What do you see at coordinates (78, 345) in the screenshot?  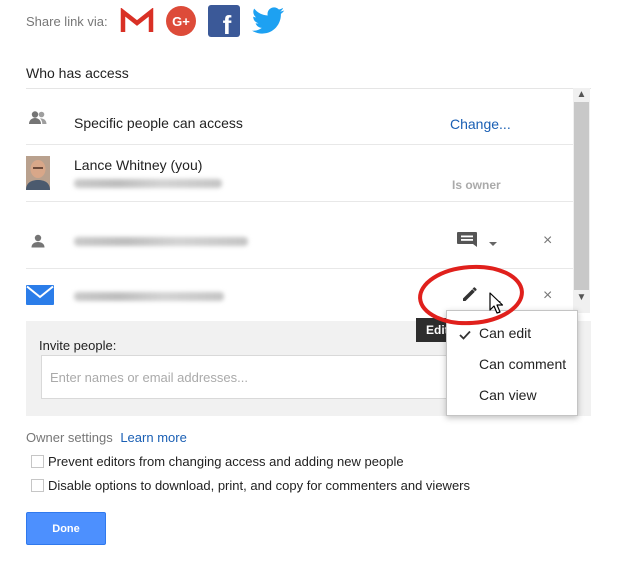 I see `invite-label: Invite people:` at bounding box center [78, 345].